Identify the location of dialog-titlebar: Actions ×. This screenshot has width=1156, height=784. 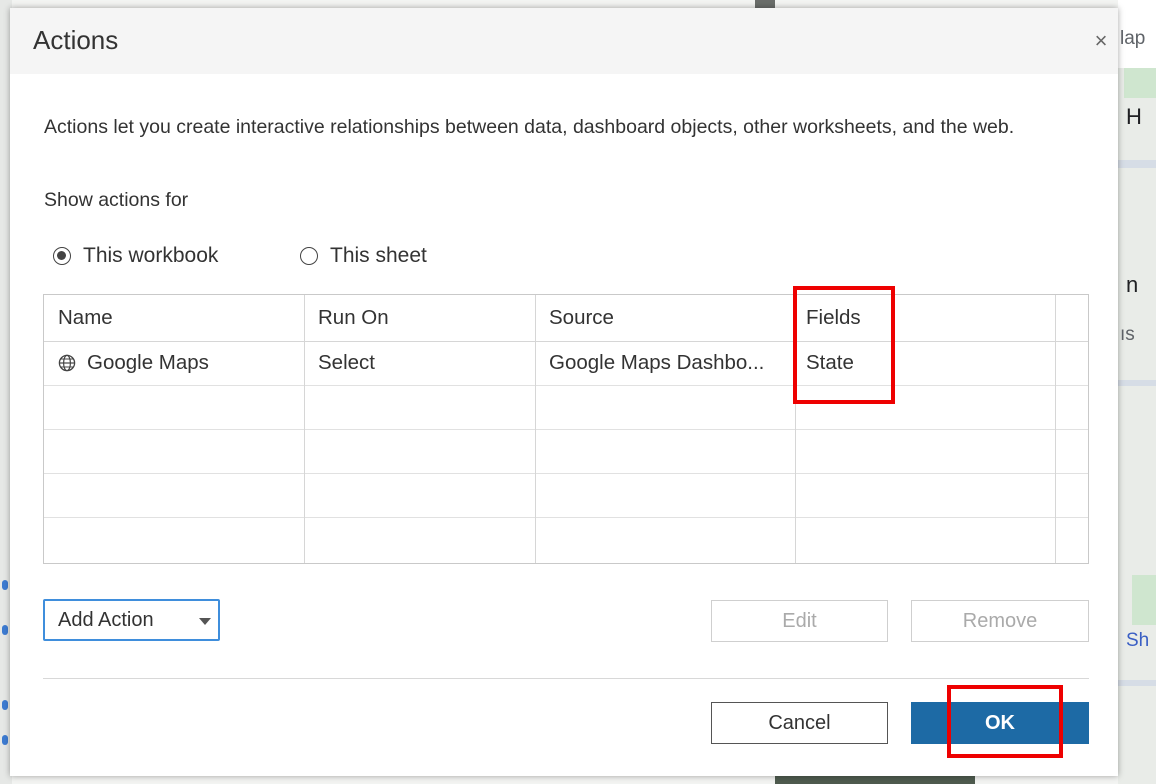
(564, 41).